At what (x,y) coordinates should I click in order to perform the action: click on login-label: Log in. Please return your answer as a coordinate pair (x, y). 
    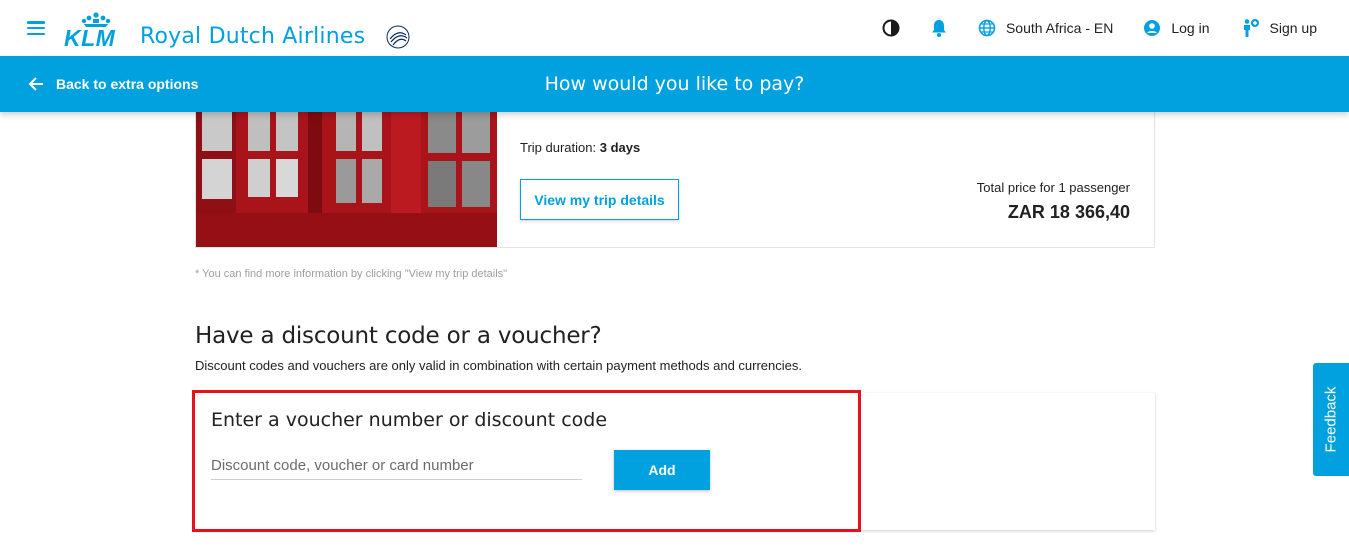
    Looking at the image, I should click on (1190, 28).